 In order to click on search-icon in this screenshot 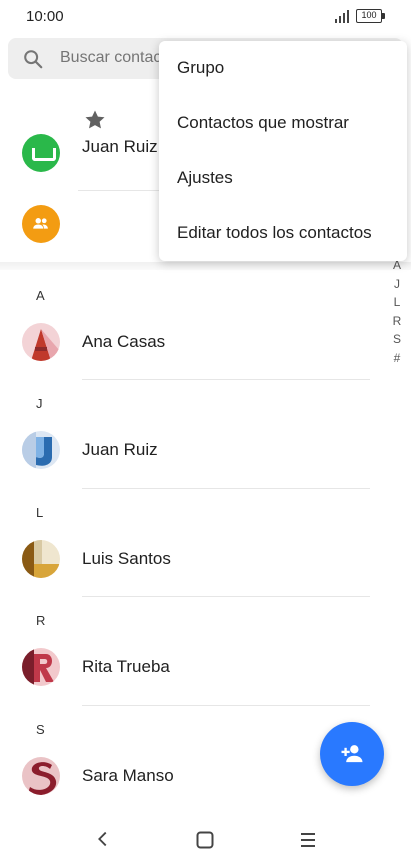, I will do `click(33, 59)`.